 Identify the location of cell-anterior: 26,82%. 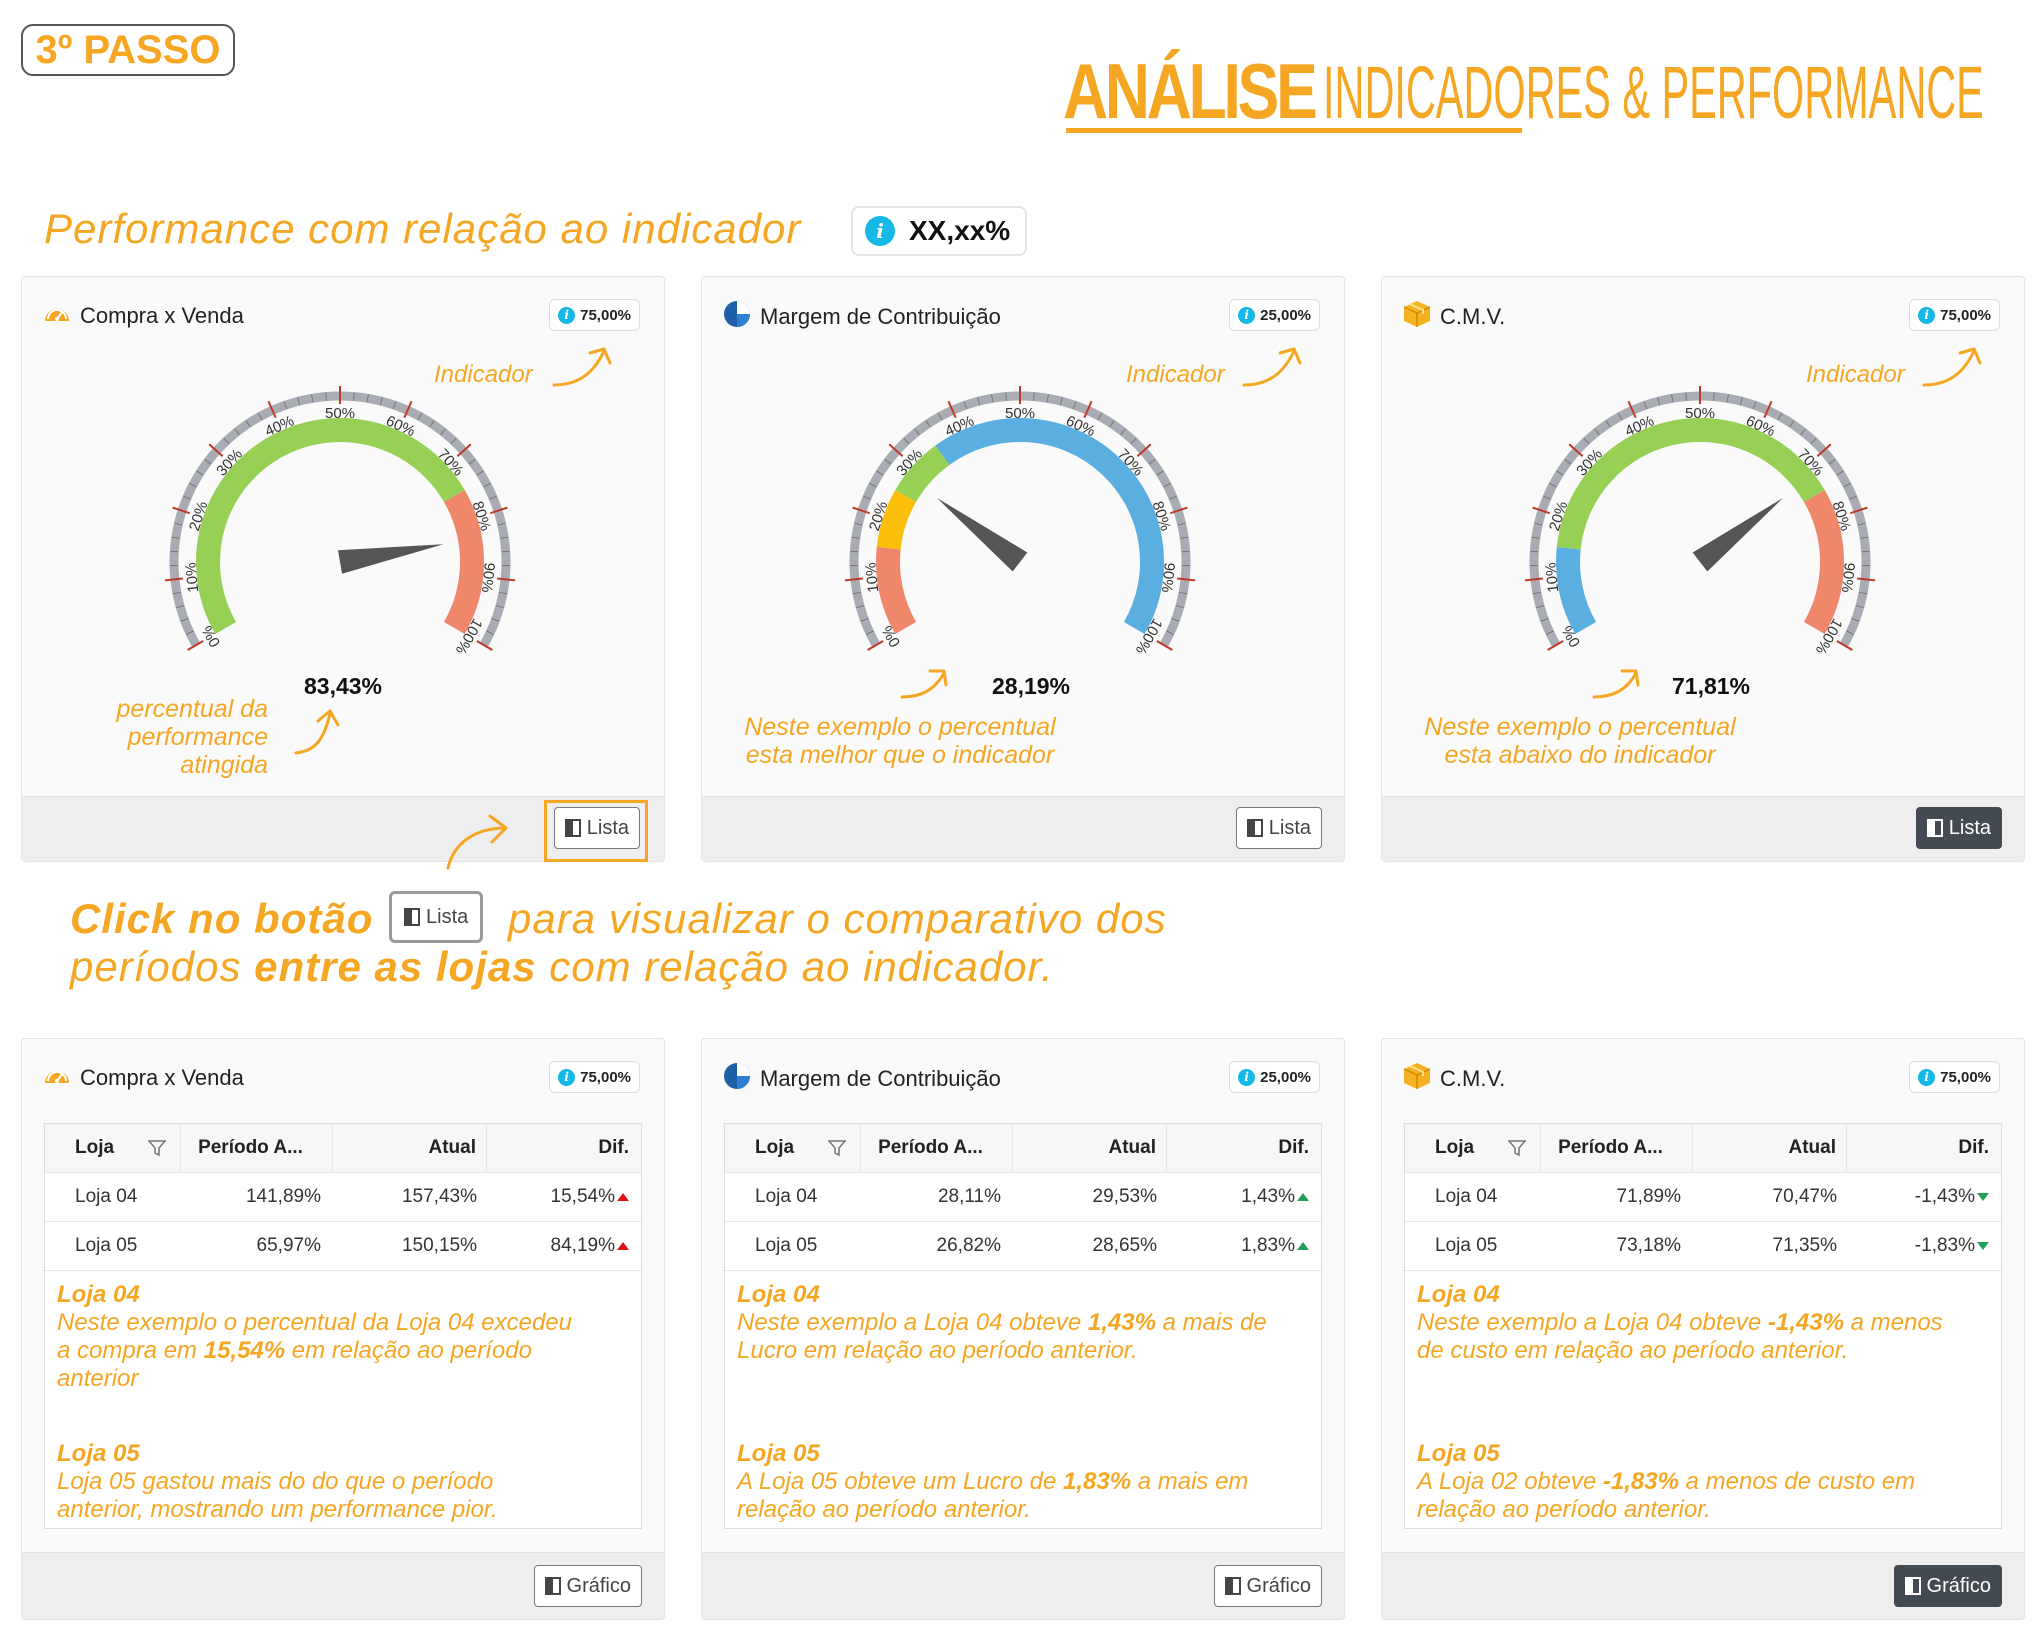
(968, 1245).